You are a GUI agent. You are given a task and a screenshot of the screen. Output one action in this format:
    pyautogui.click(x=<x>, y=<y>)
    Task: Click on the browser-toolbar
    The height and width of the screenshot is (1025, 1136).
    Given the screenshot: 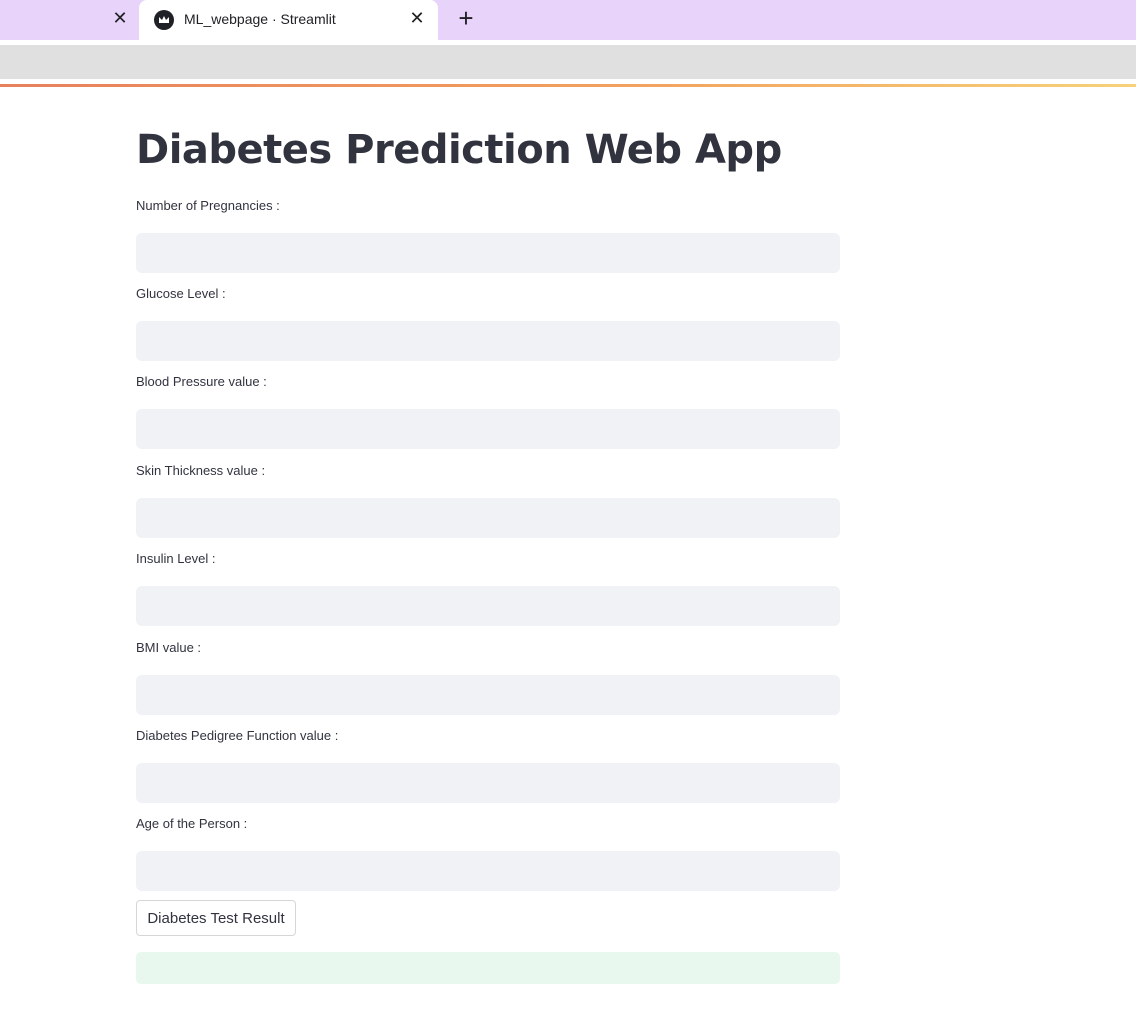 What is the action you would take?
    pyautogui.click(x=568, y=62)
    